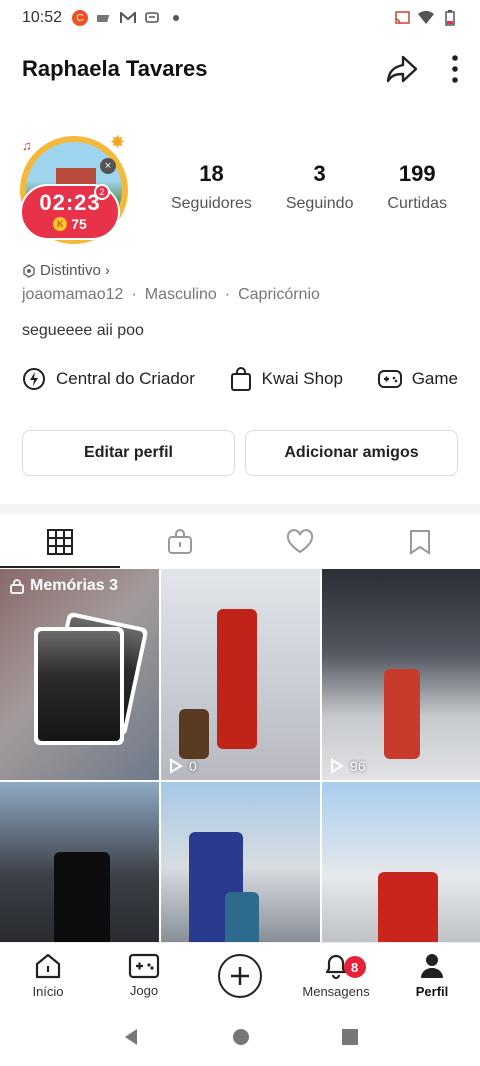  Describe the element at coordinates (240, 453) in the screenshot. I see `profile-actions: Editar perfil Adicionar amigos` at that location.